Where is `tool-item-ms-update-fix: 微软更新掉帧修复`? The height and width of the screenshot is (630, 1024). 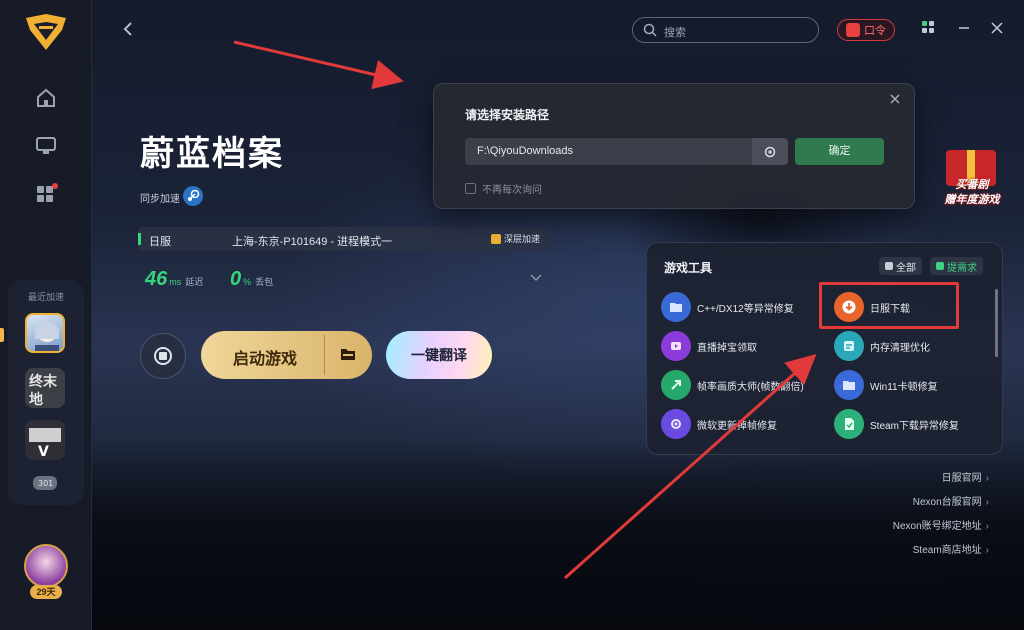 tool-item-ms-update-fix: 微软更新掉帧修复 is located at coordinates (719, 424).